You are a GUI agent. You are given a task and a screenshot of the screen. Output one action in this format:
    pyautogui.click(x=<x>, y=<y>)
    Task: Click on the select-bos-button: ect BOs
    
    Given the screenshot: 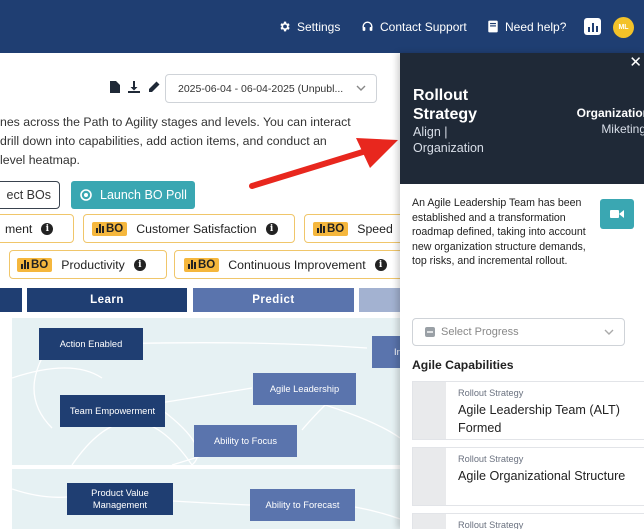 What is the action you would take?
    pyautogui.click(x=30, y=195)
    